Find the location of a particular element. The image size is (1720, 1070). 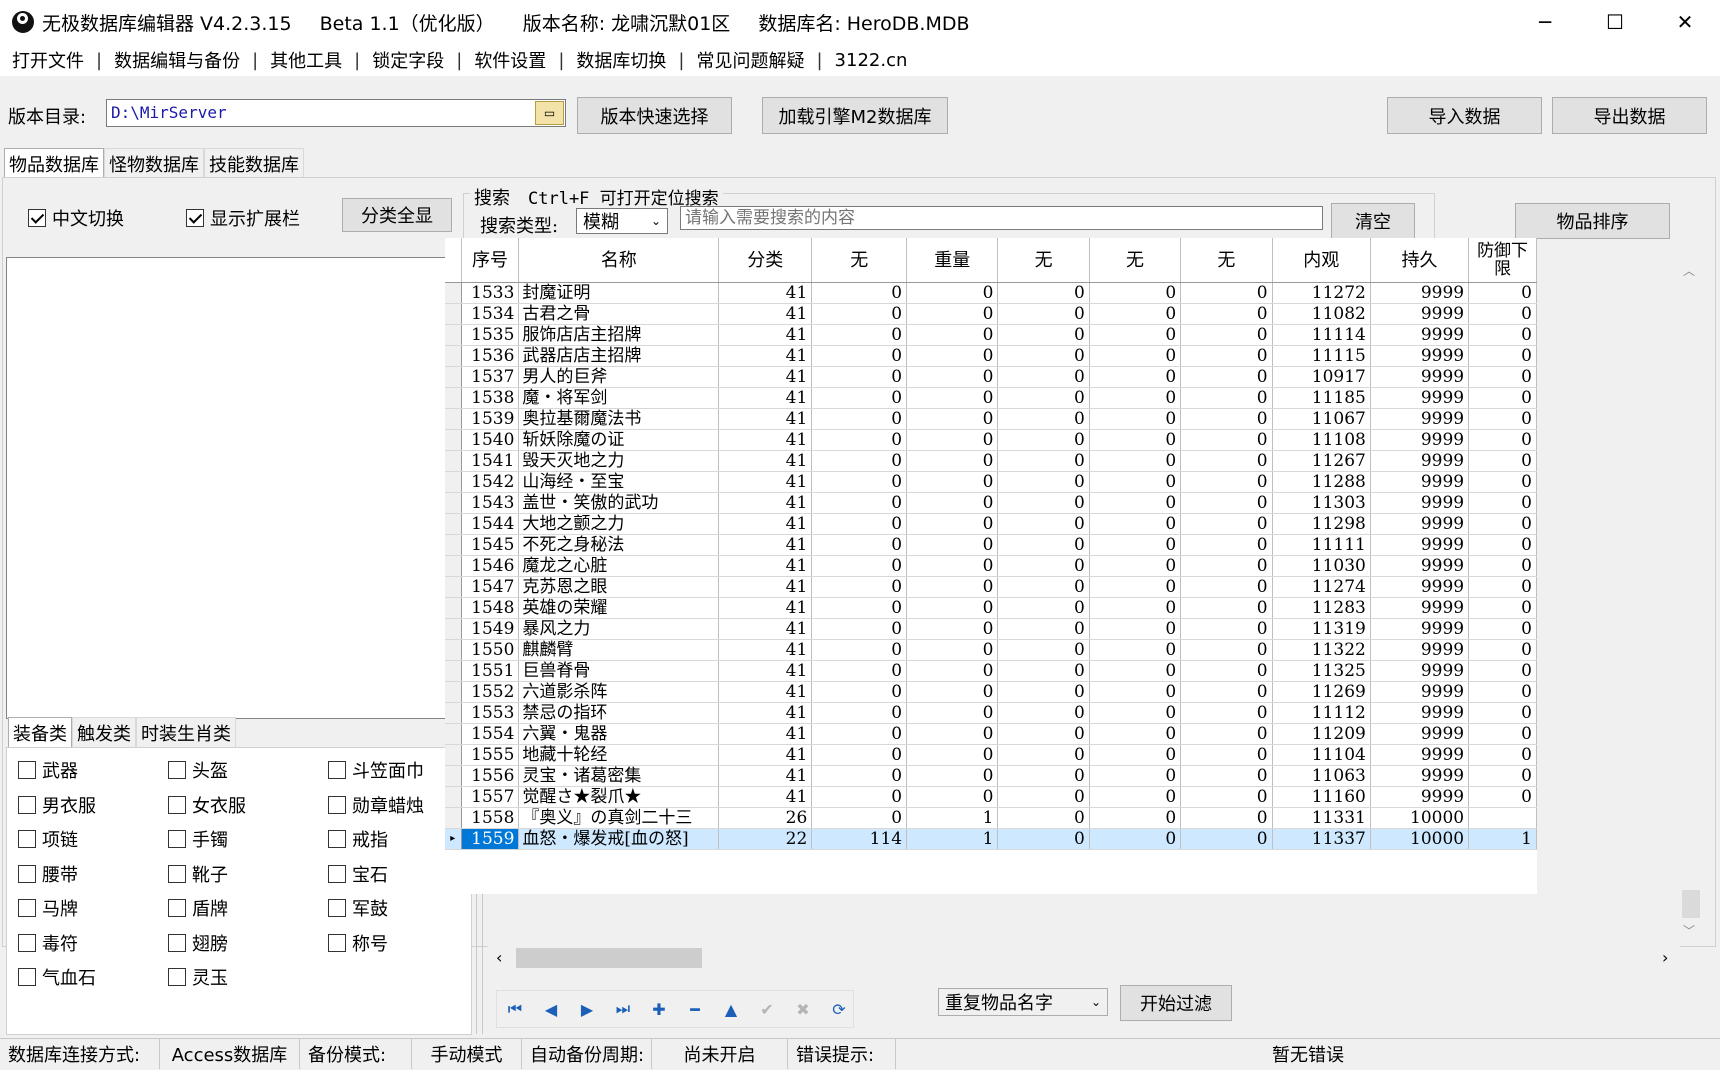

item-sort-button: 物品排序 is located at coordinates (1592, 221).